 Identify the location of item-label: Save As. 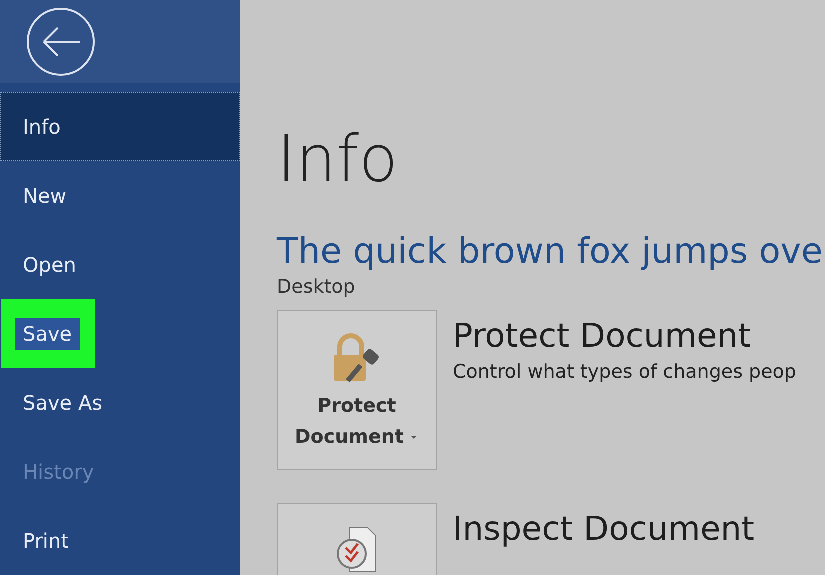
(63, 402).